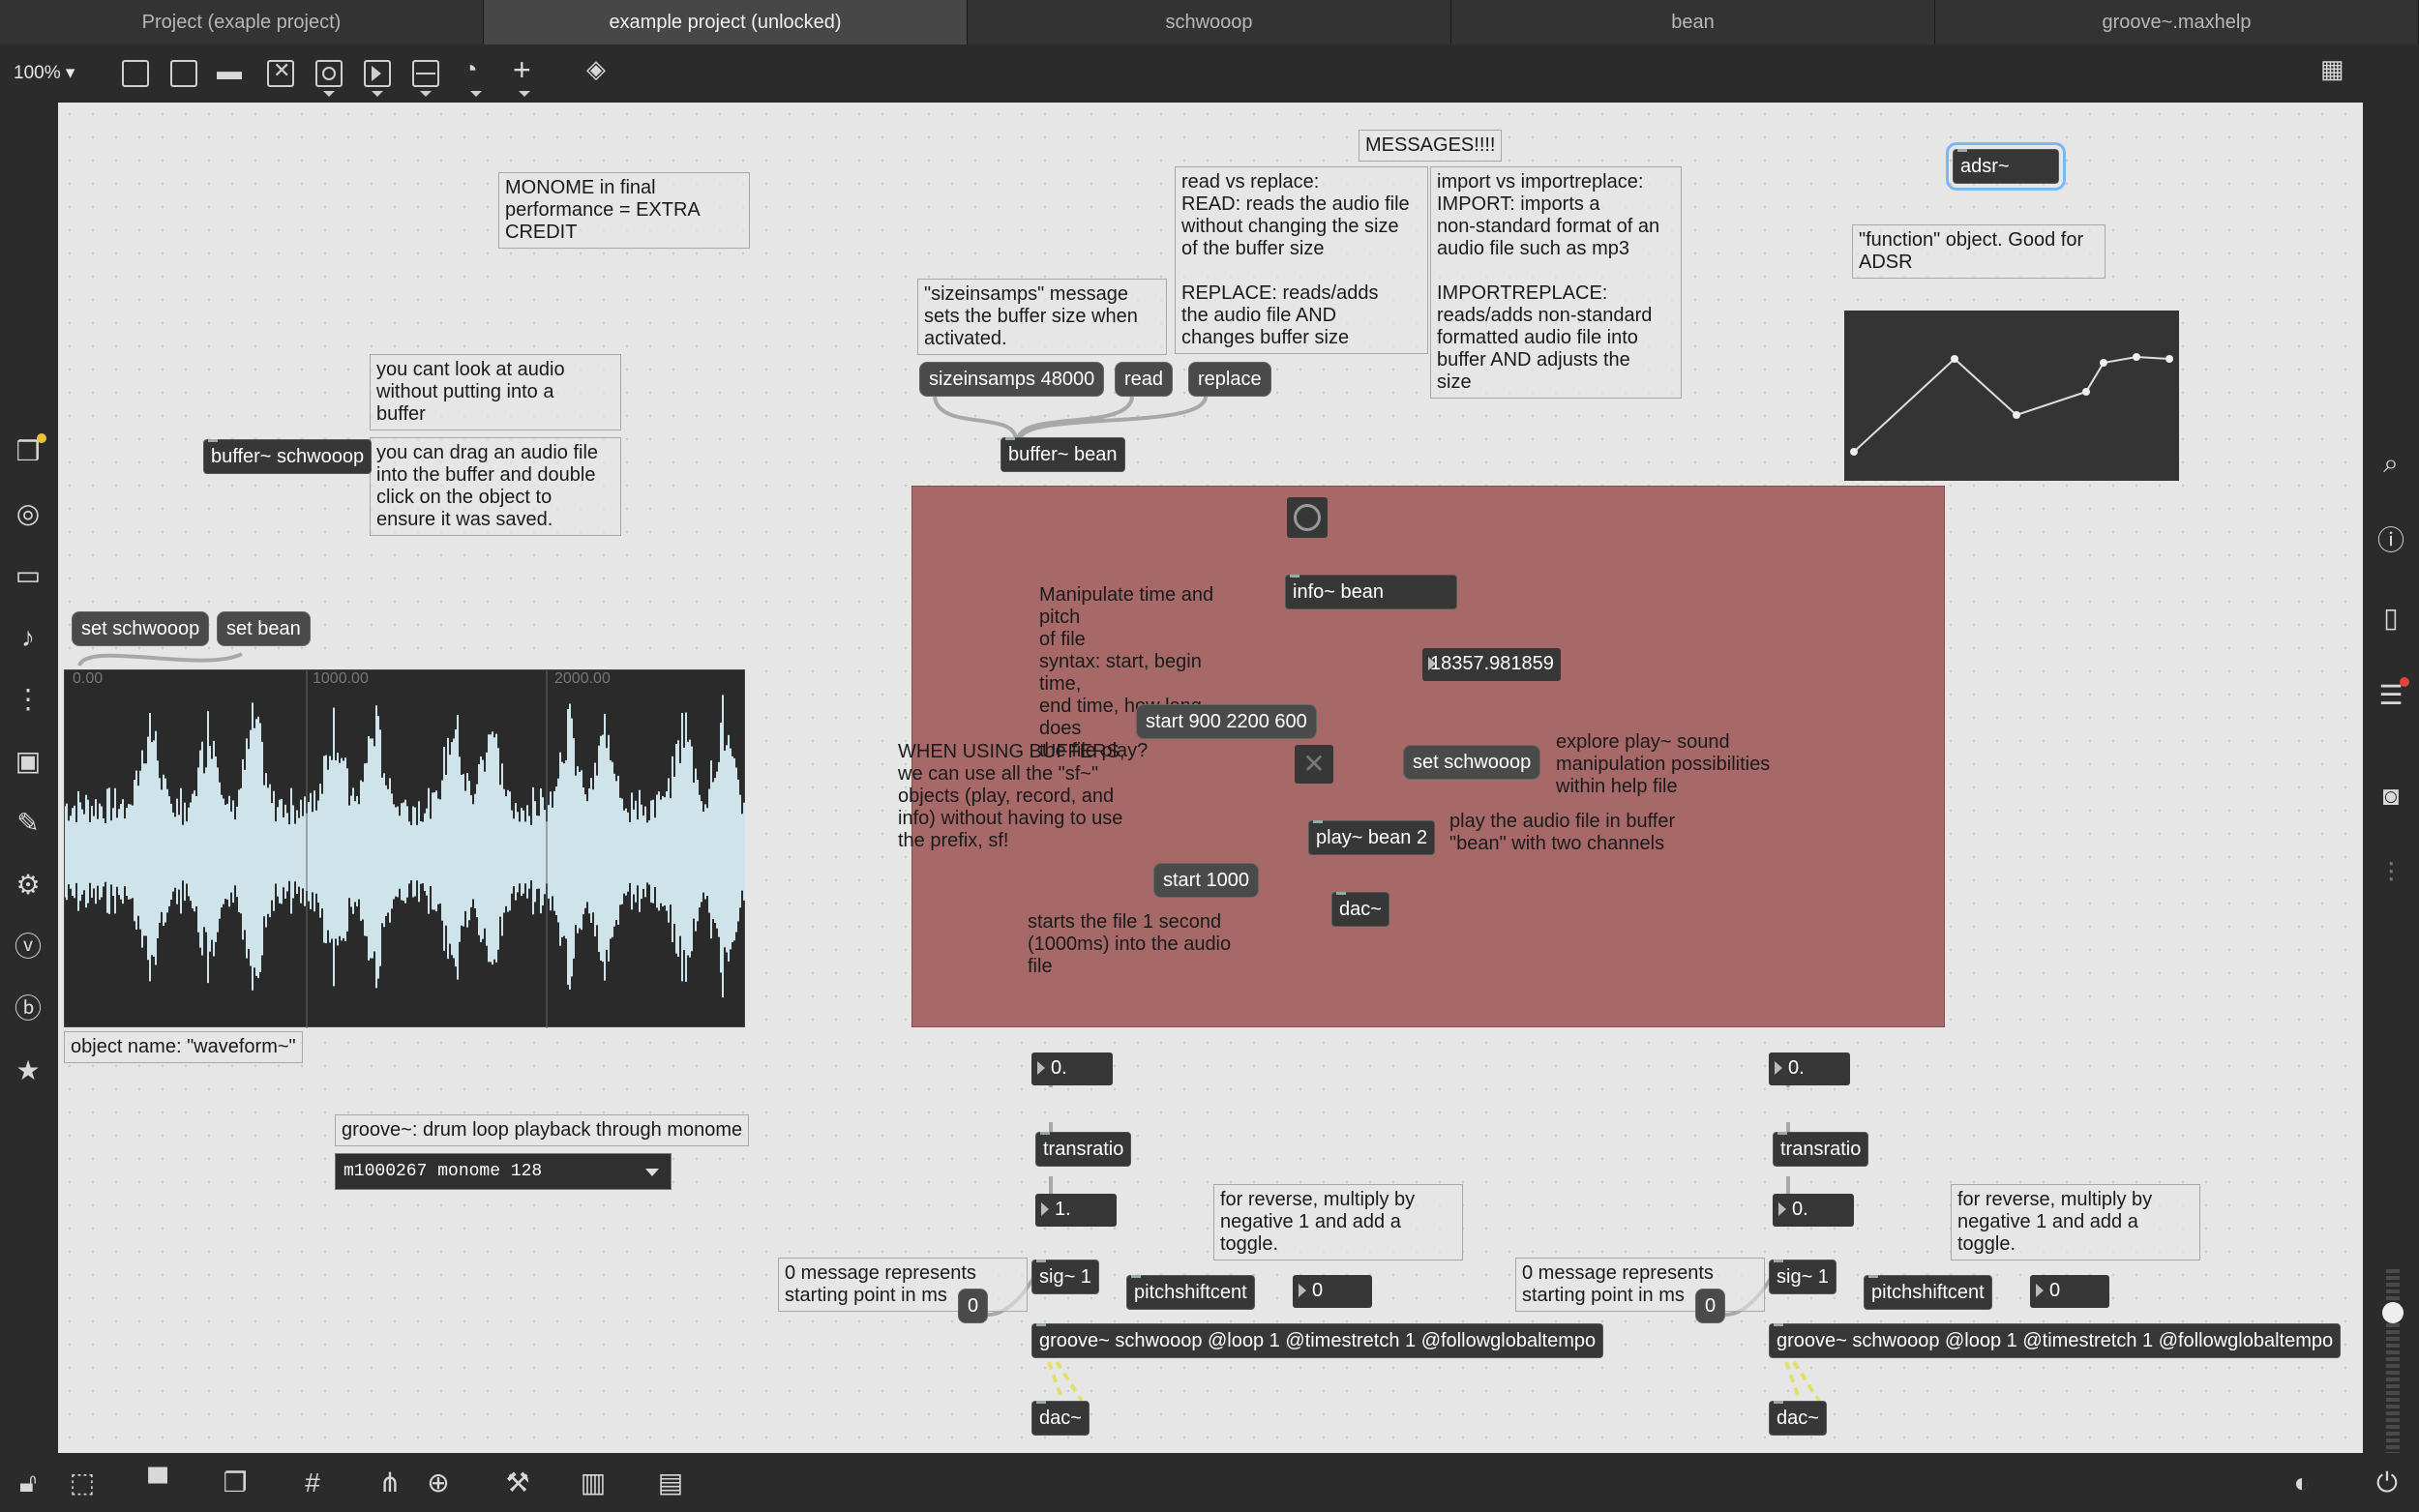 This screenshot has height=1512, width=2419. Describe the element at coordinates (404, 848) in the screenshot. I see `waveform-display: 0.00 1000.00 2000.00` at that location.